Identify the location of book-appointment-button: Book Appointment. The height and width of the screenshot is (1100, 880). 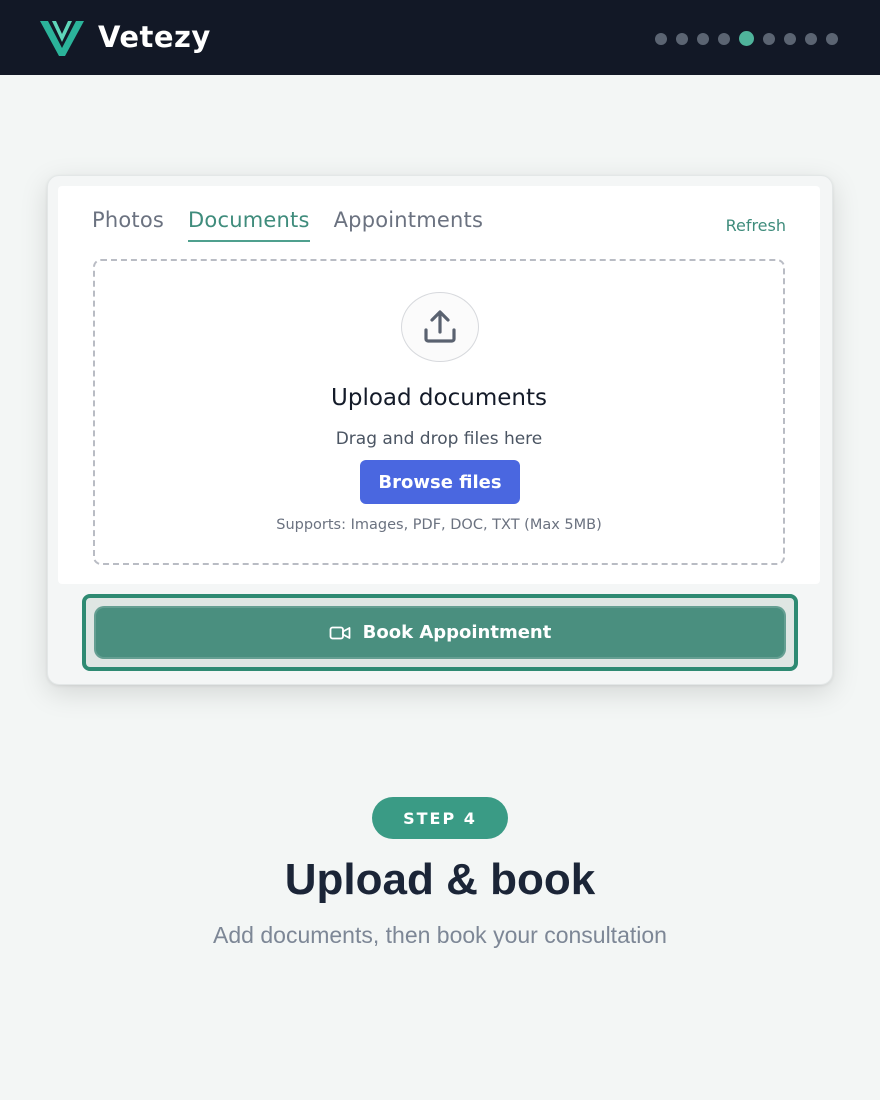
(440, 632).